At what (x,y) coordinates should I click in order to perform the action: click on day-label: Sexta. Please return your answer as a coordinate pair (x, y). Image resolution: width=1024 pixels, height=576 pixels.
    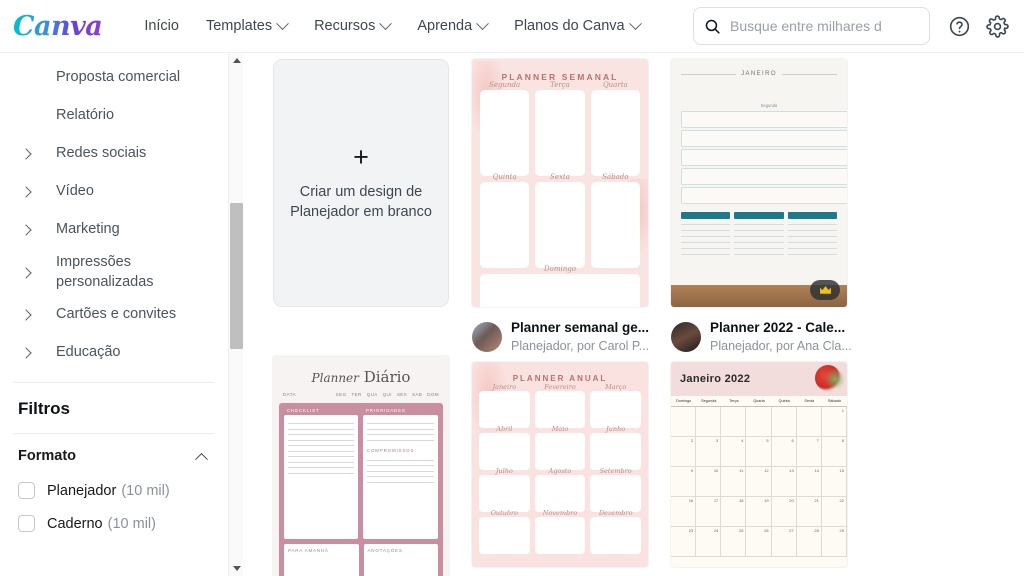
    Looking at the image, I should click on (560, 177).